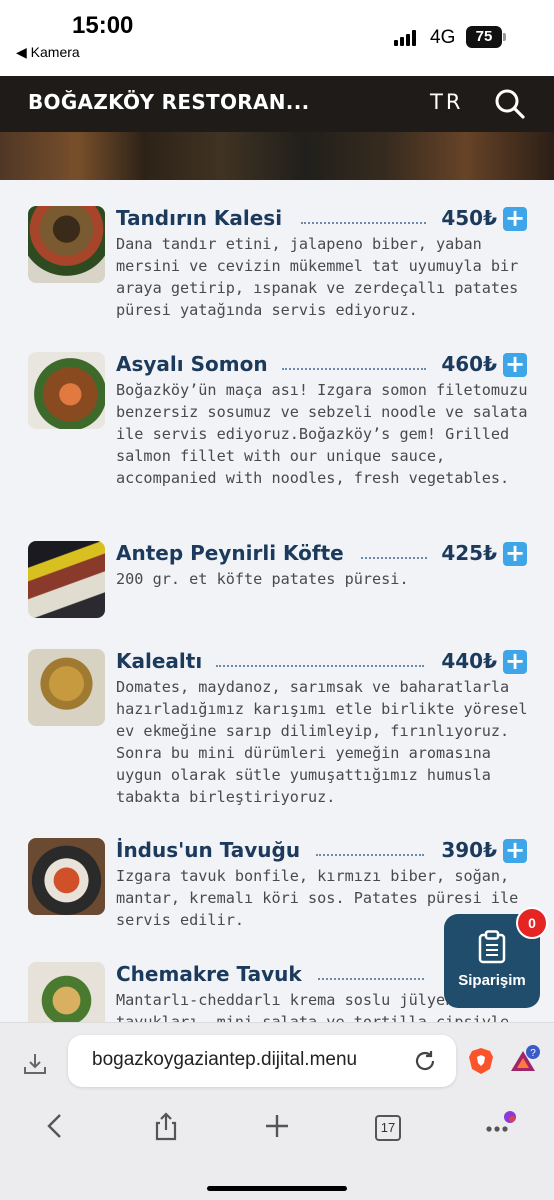  Describe the element at coordinates (48, 52) in the screenshot. I see `back-to-app-link: ◀ Kamera` at that location.